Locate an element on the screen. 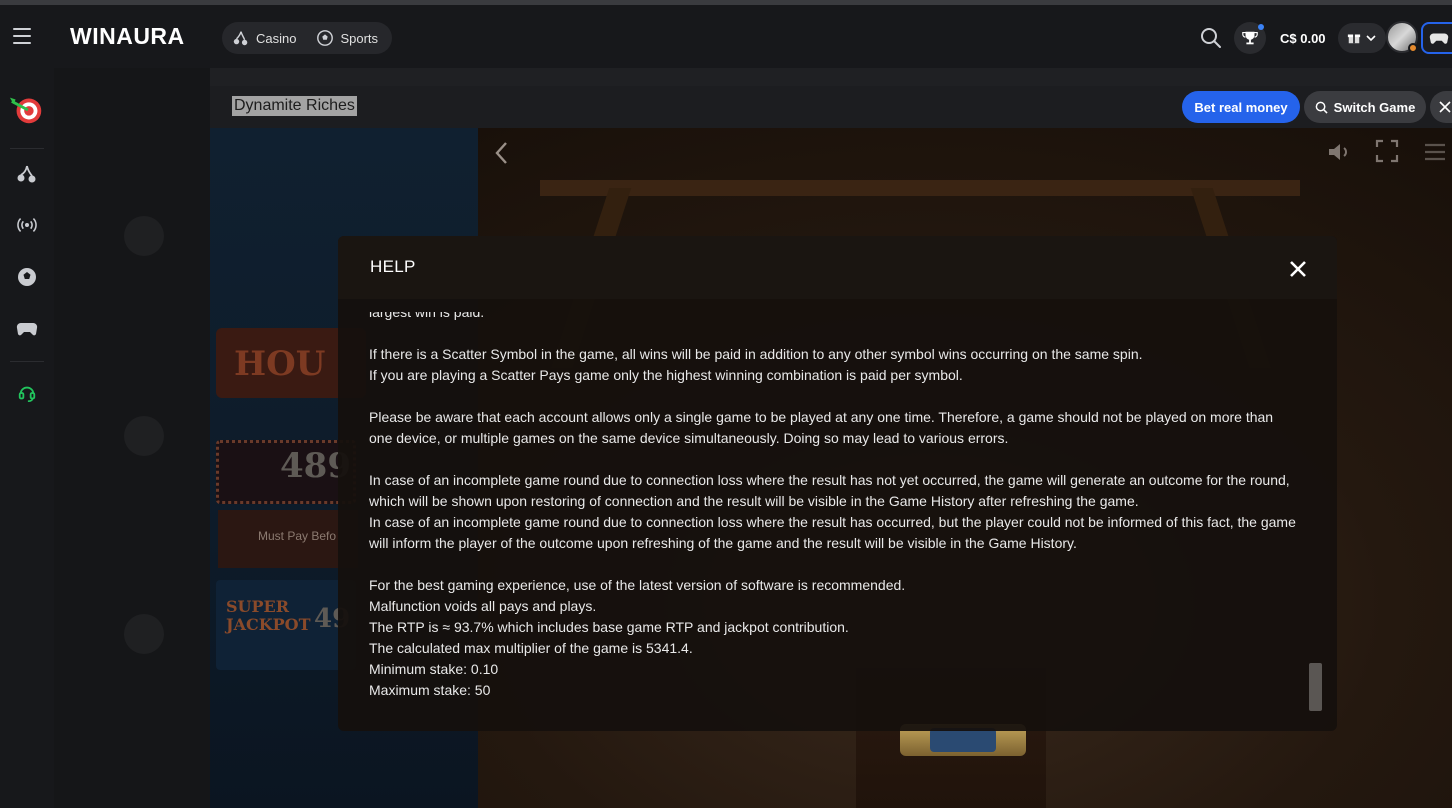 The height and width of the screenshot is (808, 1452). help-modal-title: HELP is located at coordinates (393, 266).